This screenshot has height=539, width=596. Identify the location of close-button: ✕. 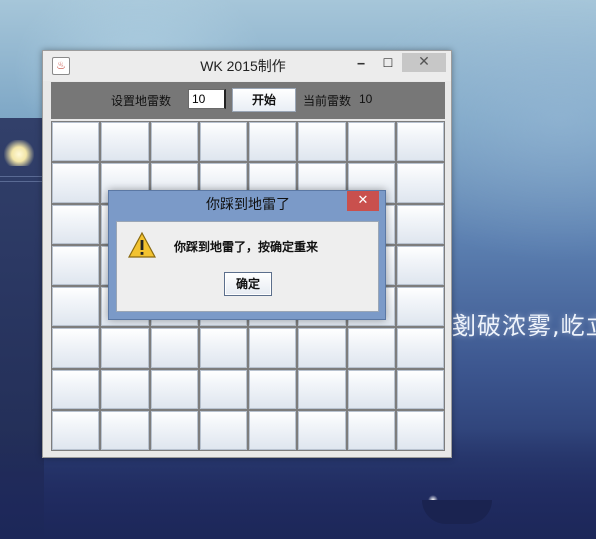
(424, 62).